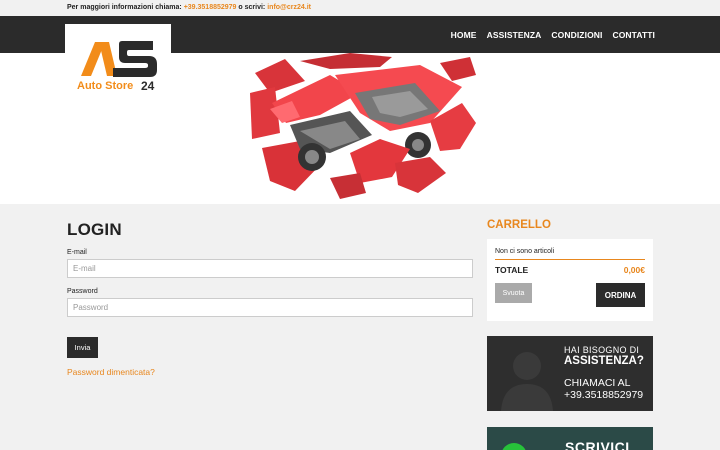  What do you see at coordinates (514, 446) in the screenshot?
I see `whatsapp-icon` at bounding box center [514, 446].